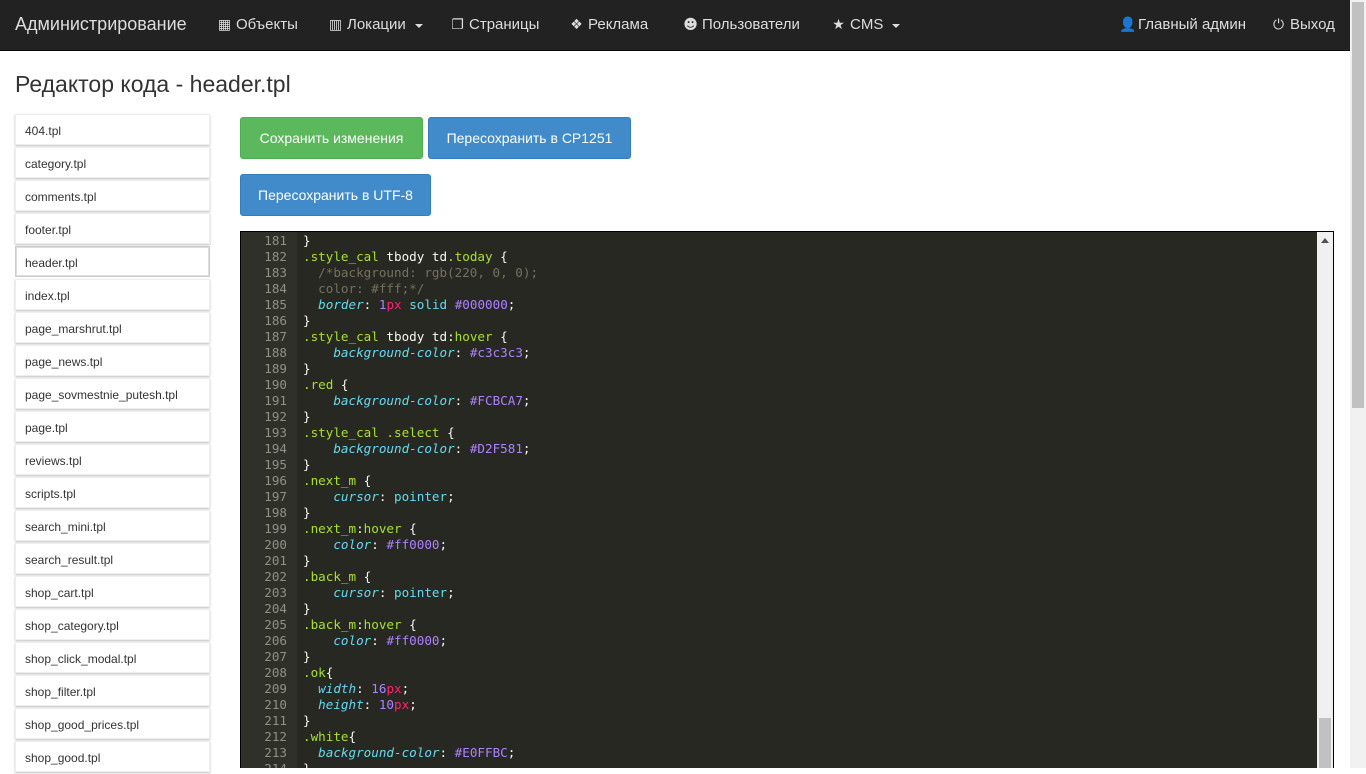 The height and width of the screenshot is (774, 1366). What do you see at coordinates (310, 673) in the screenshot?
I see `code-text: .ok{` at bounding box center [310, 673].